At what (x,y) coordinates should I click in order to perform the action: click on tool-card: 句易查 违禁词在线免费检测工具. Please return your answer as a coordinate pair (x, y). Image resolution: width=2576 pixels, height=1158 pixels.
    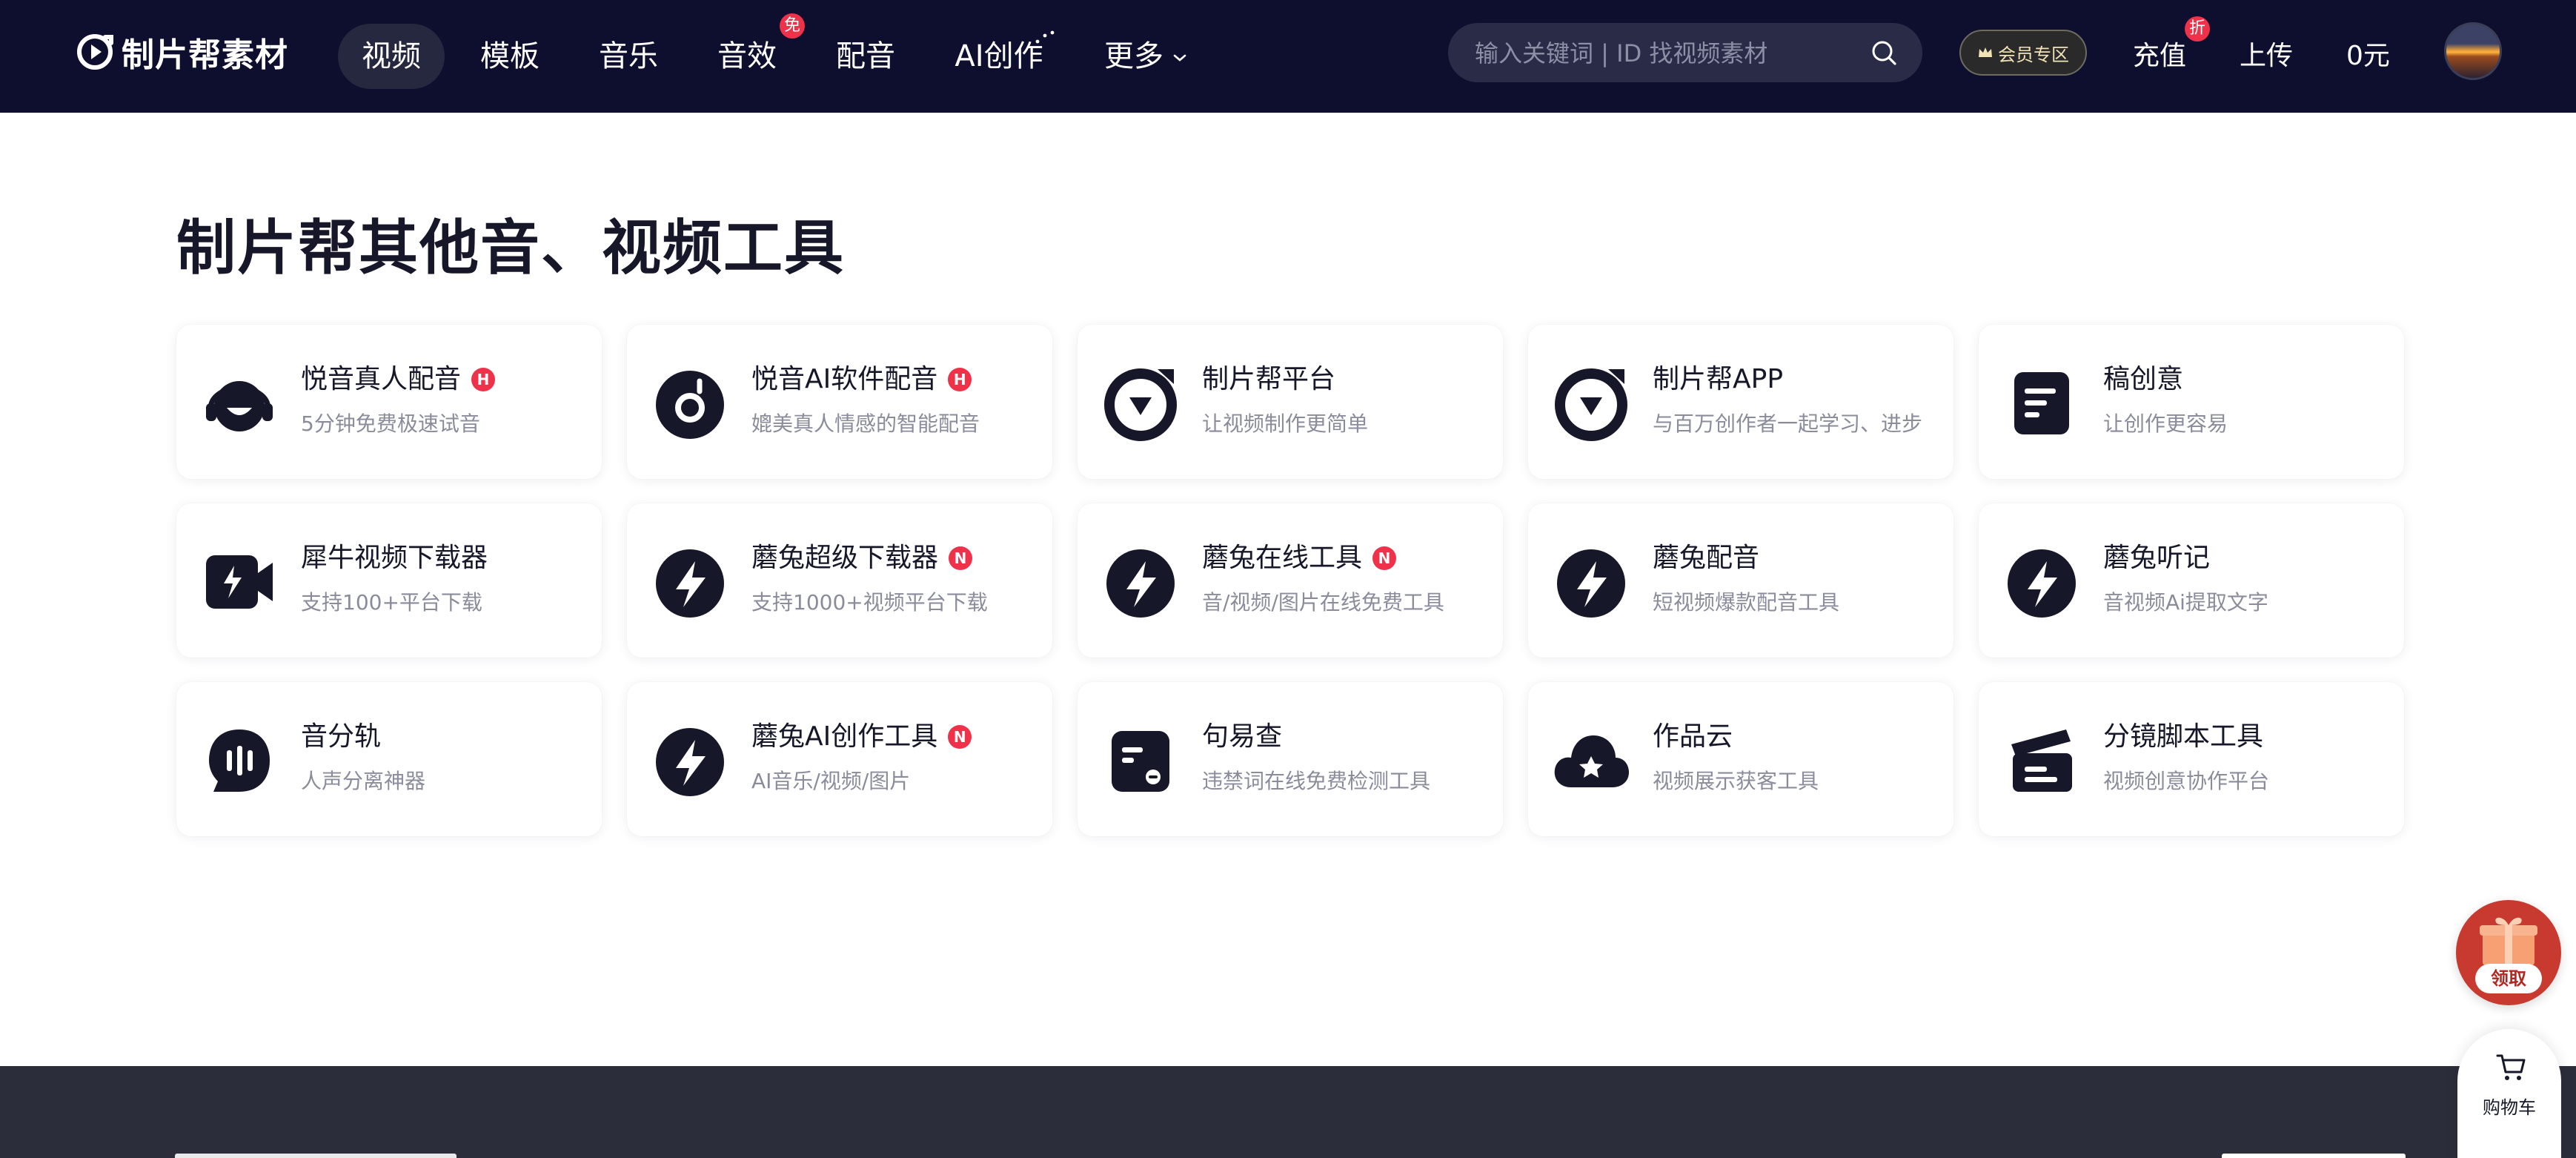
    Looking at the image, I should click on (1290, 759).